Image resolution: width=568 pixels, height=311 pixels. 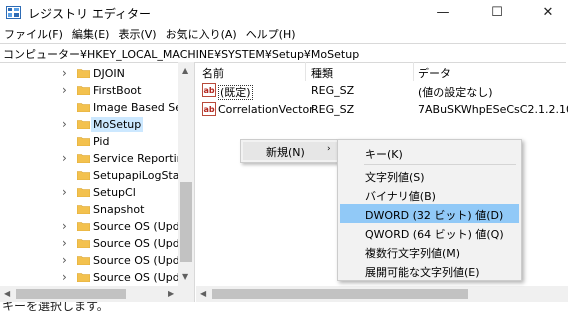 What do you see at coordinates (109, 73) in the screenshot?
I see `tree-item-label: DJOIN` at bounding box center [109, 73].